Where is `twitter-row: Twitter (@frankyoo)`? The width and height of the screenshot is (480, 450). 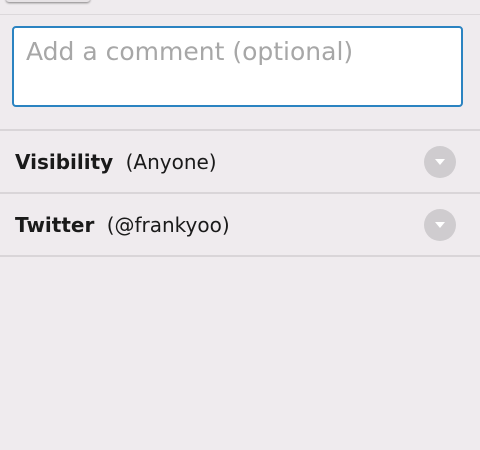
twitter-row: Twitter (@frankyoo) is located at coordinates (240, 224).